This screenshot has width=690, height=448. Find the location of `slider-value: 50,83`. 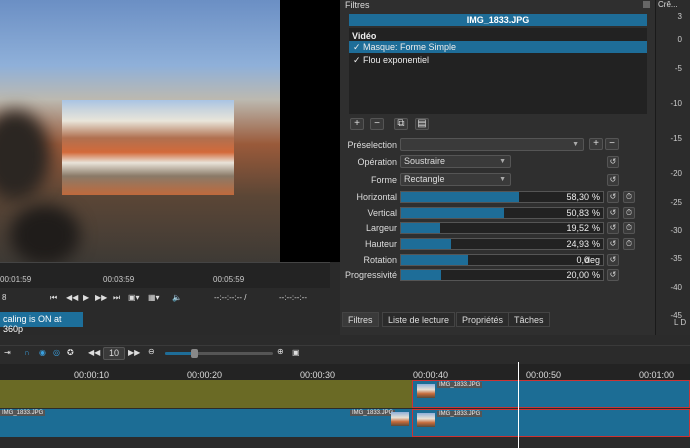

slider-value: 50,83 is located at coordinates (577, 213).